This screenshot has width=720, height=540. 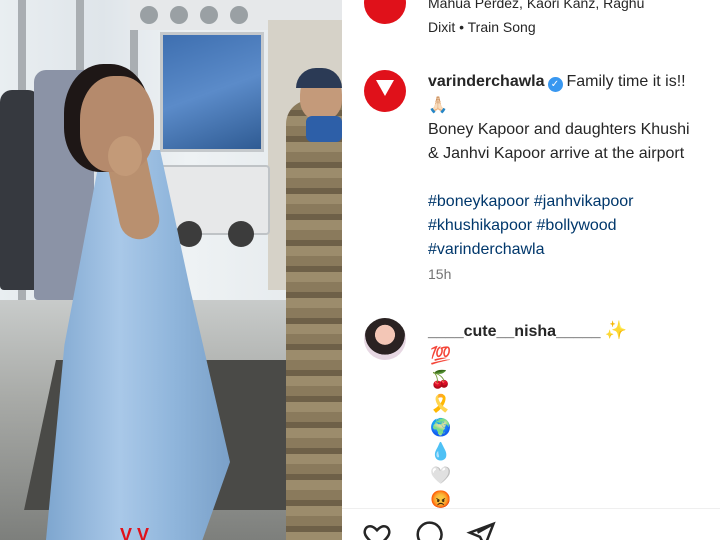 What do you see at coordinates (514, 331) in the screenshot?
I see `commenter-username: ____cute__nisha_____` at bounding box center [514, 331].